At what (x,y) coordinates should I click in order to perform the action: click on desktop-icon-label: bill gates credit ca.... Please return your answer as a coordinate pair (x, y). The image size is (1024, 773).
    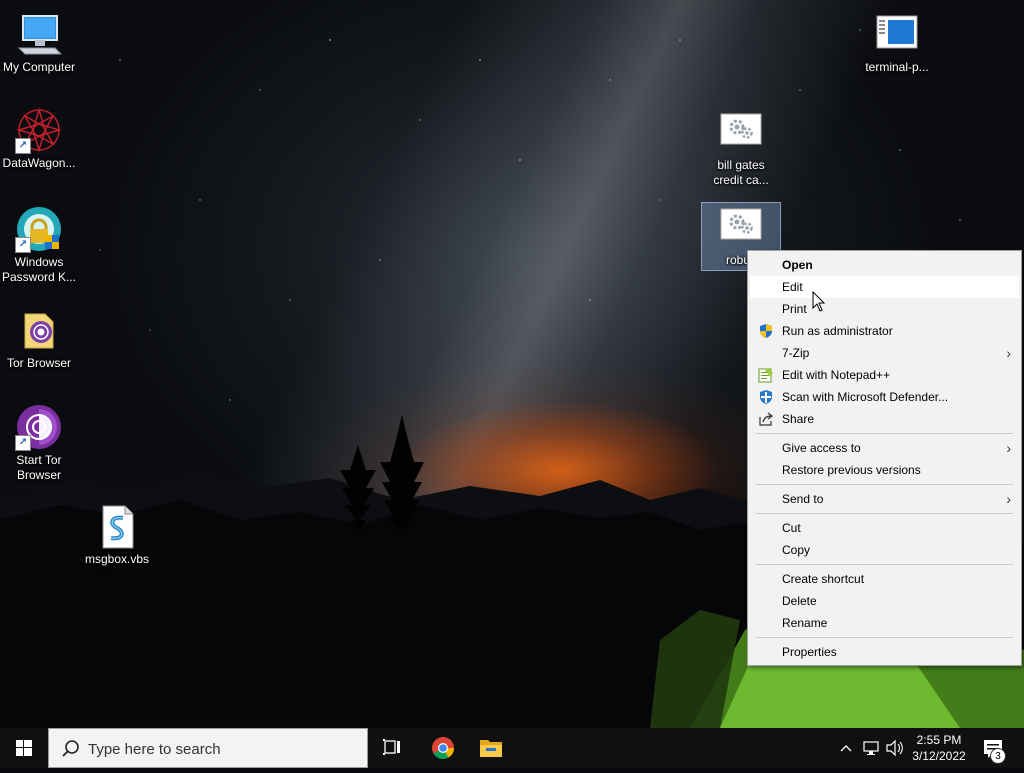
    Looking at the image, I should click on (741, 172).